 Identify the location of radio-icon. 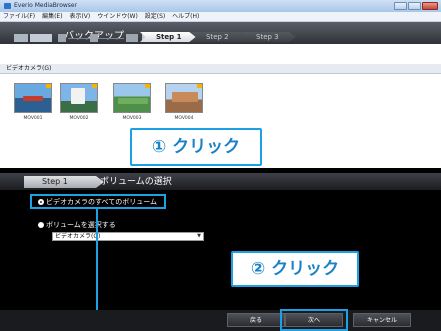
(41, 225).